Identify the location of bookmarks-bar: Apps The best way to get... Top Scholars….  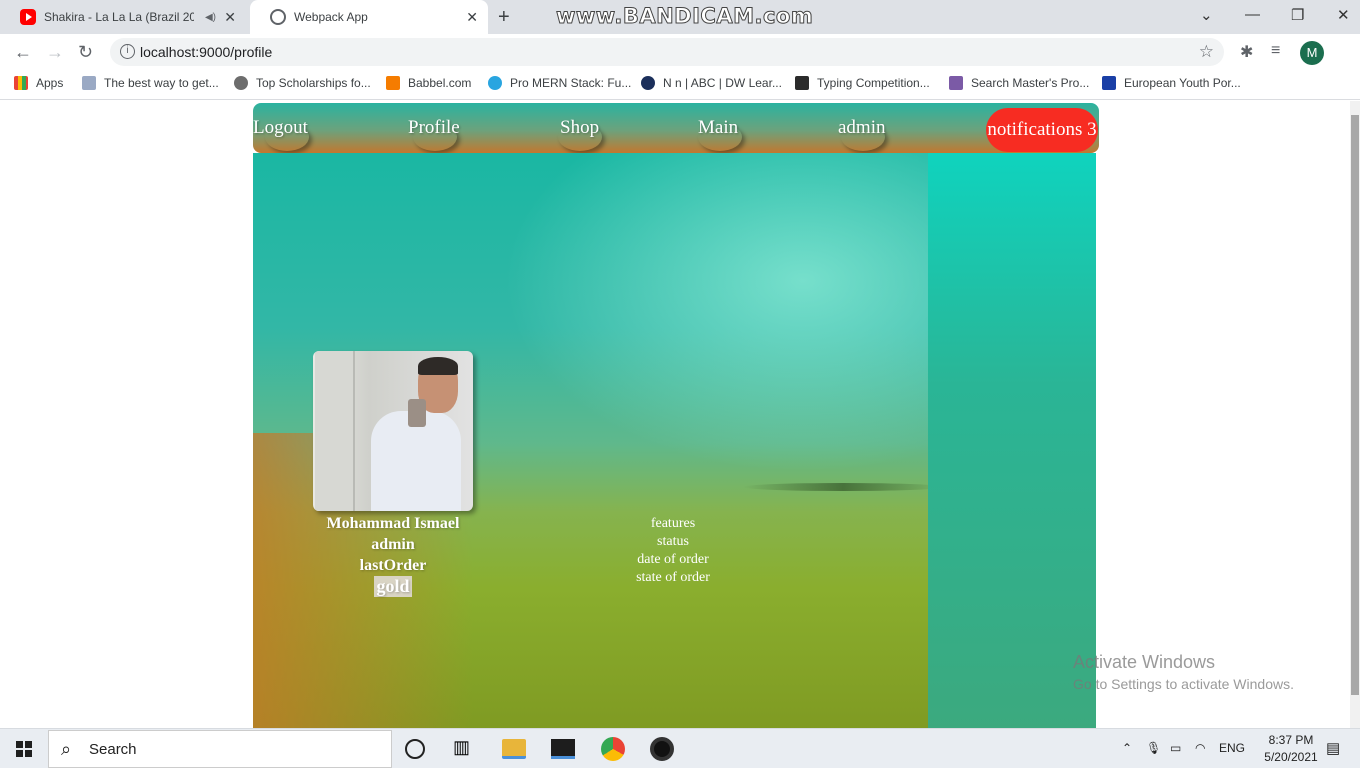
(680, 85).